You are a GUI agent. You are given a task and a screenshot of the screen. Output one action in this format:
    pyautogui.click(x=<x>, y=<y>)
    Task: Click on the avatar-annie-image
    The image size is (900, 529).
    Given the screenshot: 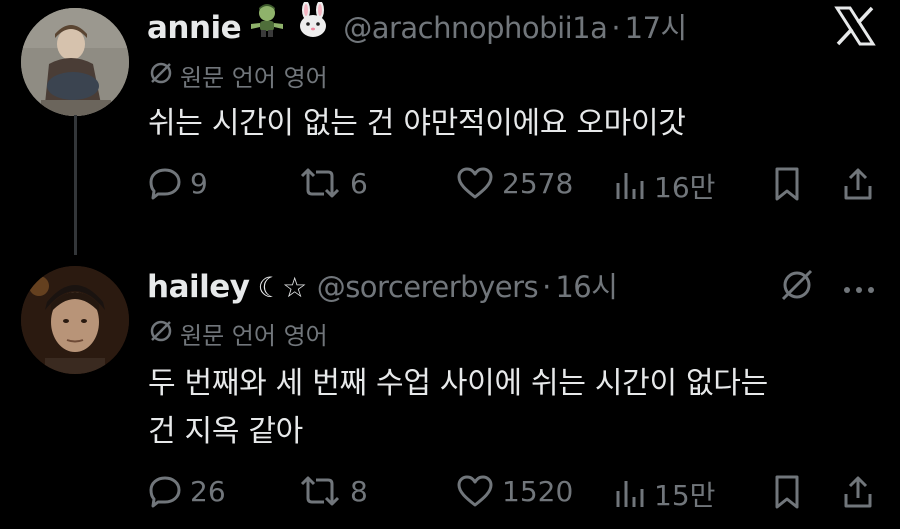 What is the action you would take?
    pyautogui.click(x=75, y=62)
    